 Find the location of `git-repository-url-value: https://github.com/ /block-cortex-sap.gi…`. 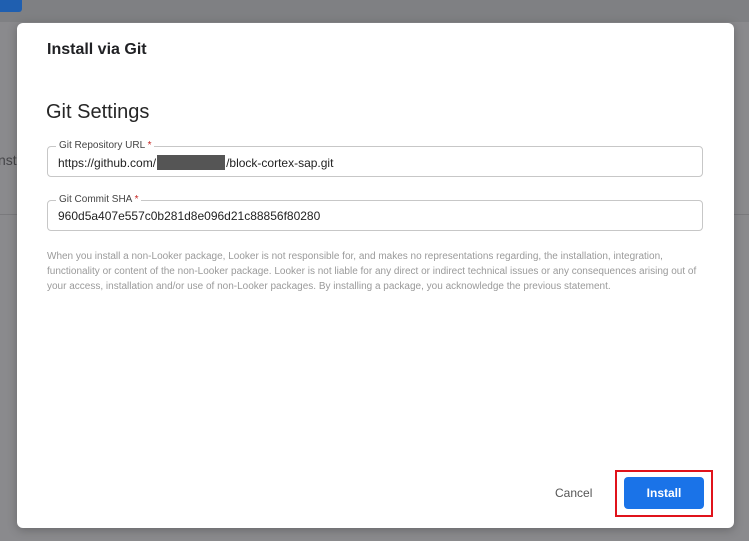

git-repository-url-value: https://github.com/ /block-cortex-sap.gi… is located at coordinates (195, 162).